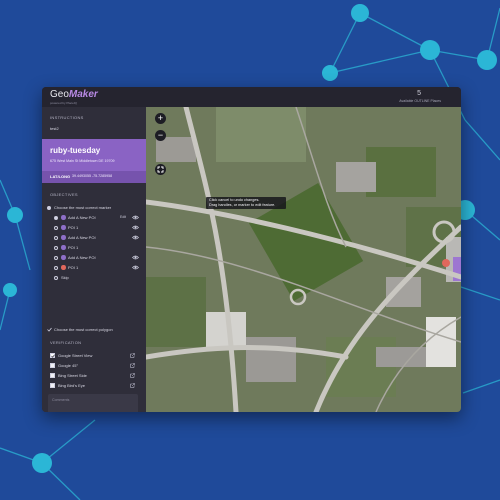 This screenshot has width=500, height=500. What do you see at coordinates (94, 277) in the screenshot?
I see `marker-option-row: Skip` at bounding box center [94, 277].